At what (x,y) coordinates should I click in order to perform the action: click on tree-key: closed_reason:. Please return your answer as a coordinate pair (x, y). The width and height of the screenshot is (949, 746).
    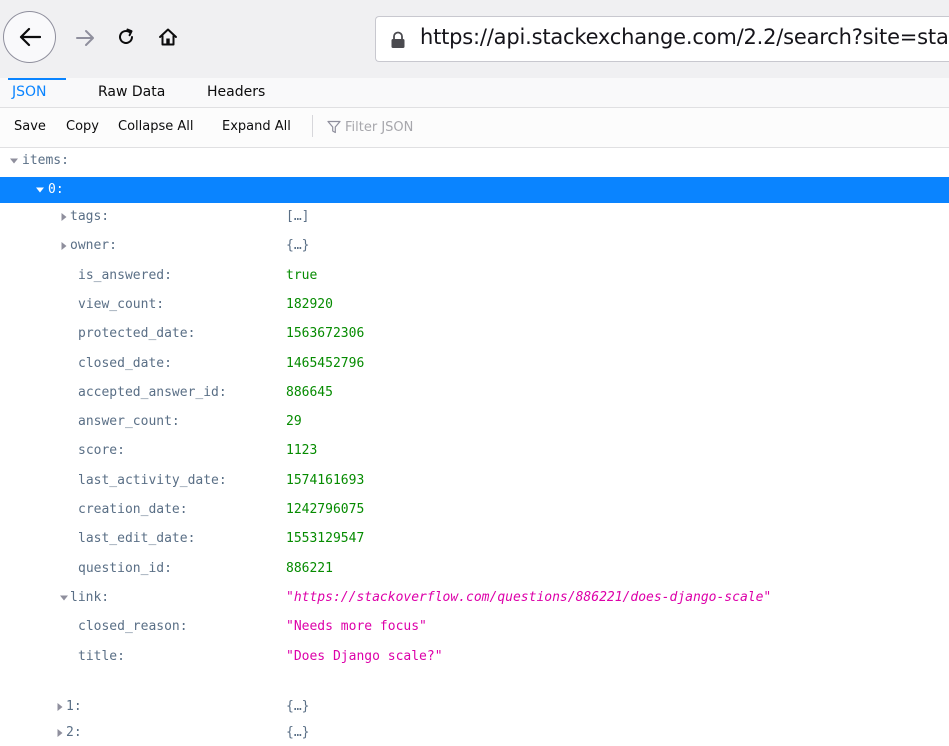
    Looking at the image, I should click on (133, 626).